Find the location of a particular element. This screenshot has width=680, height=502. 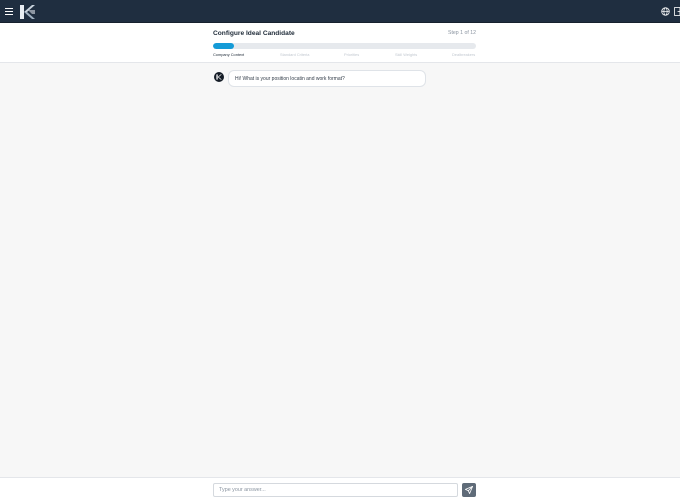

hamburger-menu-icon is located at coordinates (9, 11).